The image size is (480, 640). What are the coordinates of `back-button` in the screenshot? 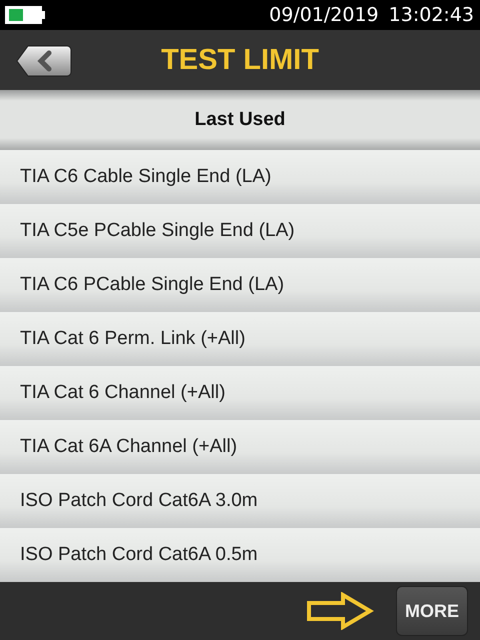 It's located at (44, 61).